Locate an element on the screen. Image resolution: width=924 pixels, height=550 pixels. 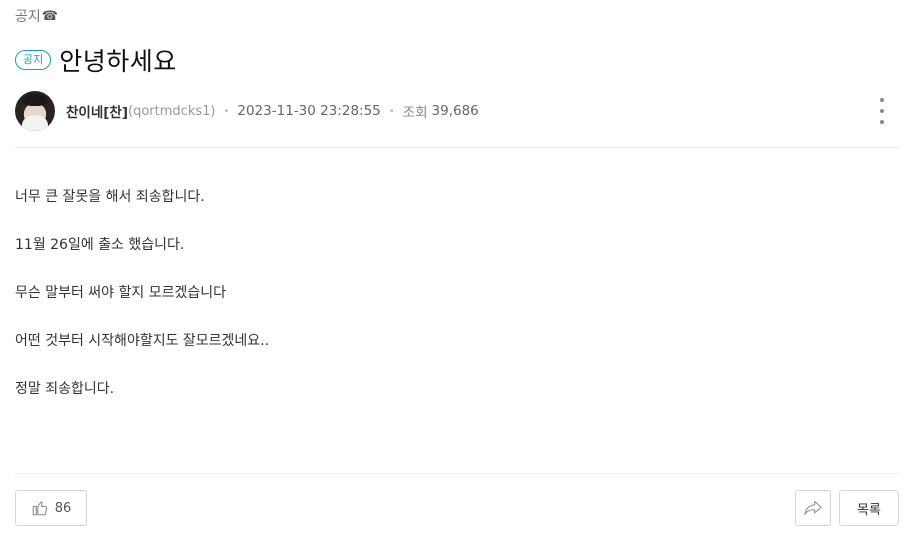
author-nickname: 찬이네[찬] is located at coordinates (97, 111).